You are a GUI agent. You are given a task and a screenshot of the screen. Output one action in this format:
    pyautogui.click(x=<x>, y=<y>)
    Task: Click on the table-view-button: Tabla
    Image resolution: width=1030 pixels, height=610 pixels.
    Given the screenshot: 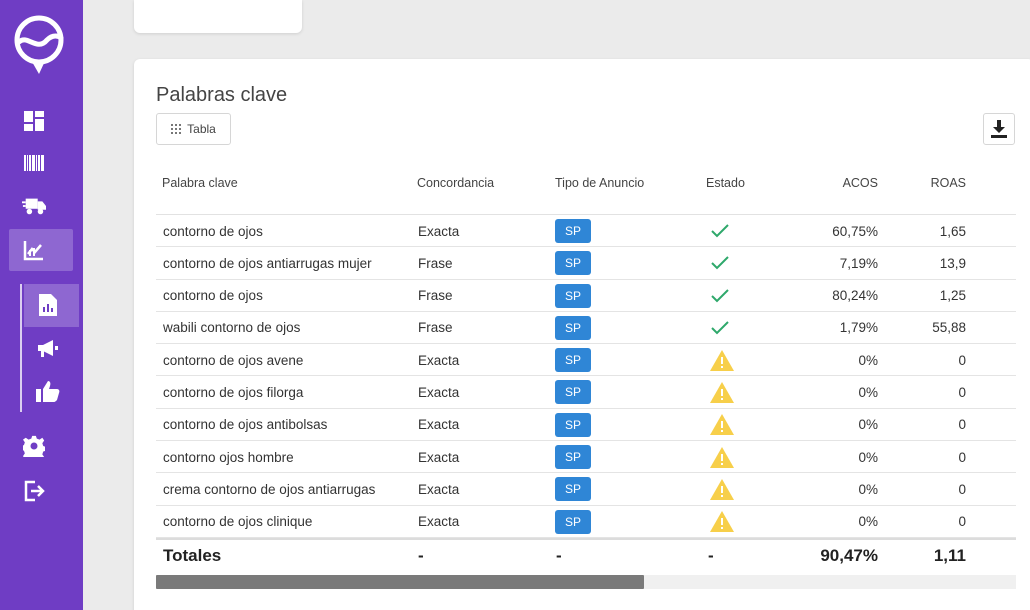 What is the action you would take?
    pyautogui.click(x=193, y=129)
    